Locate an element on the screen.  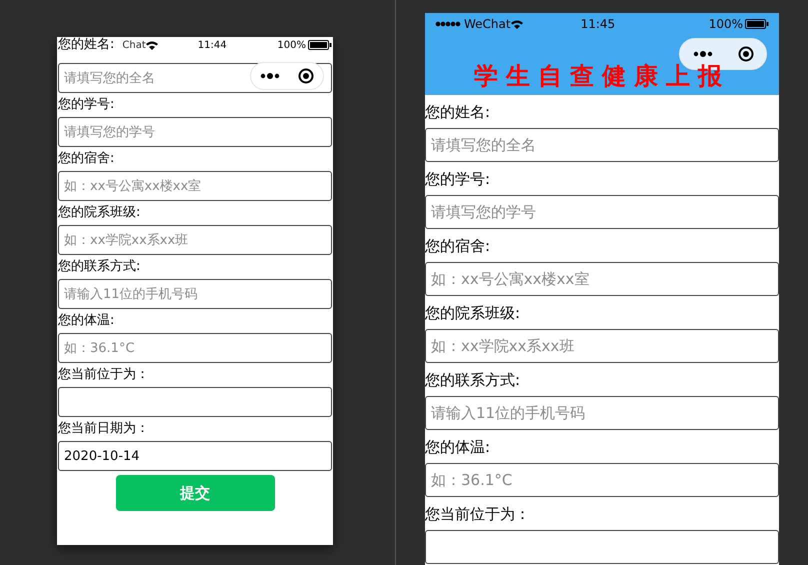
page-title: 学生自查健康上报 is located at coordinates (602, 76).